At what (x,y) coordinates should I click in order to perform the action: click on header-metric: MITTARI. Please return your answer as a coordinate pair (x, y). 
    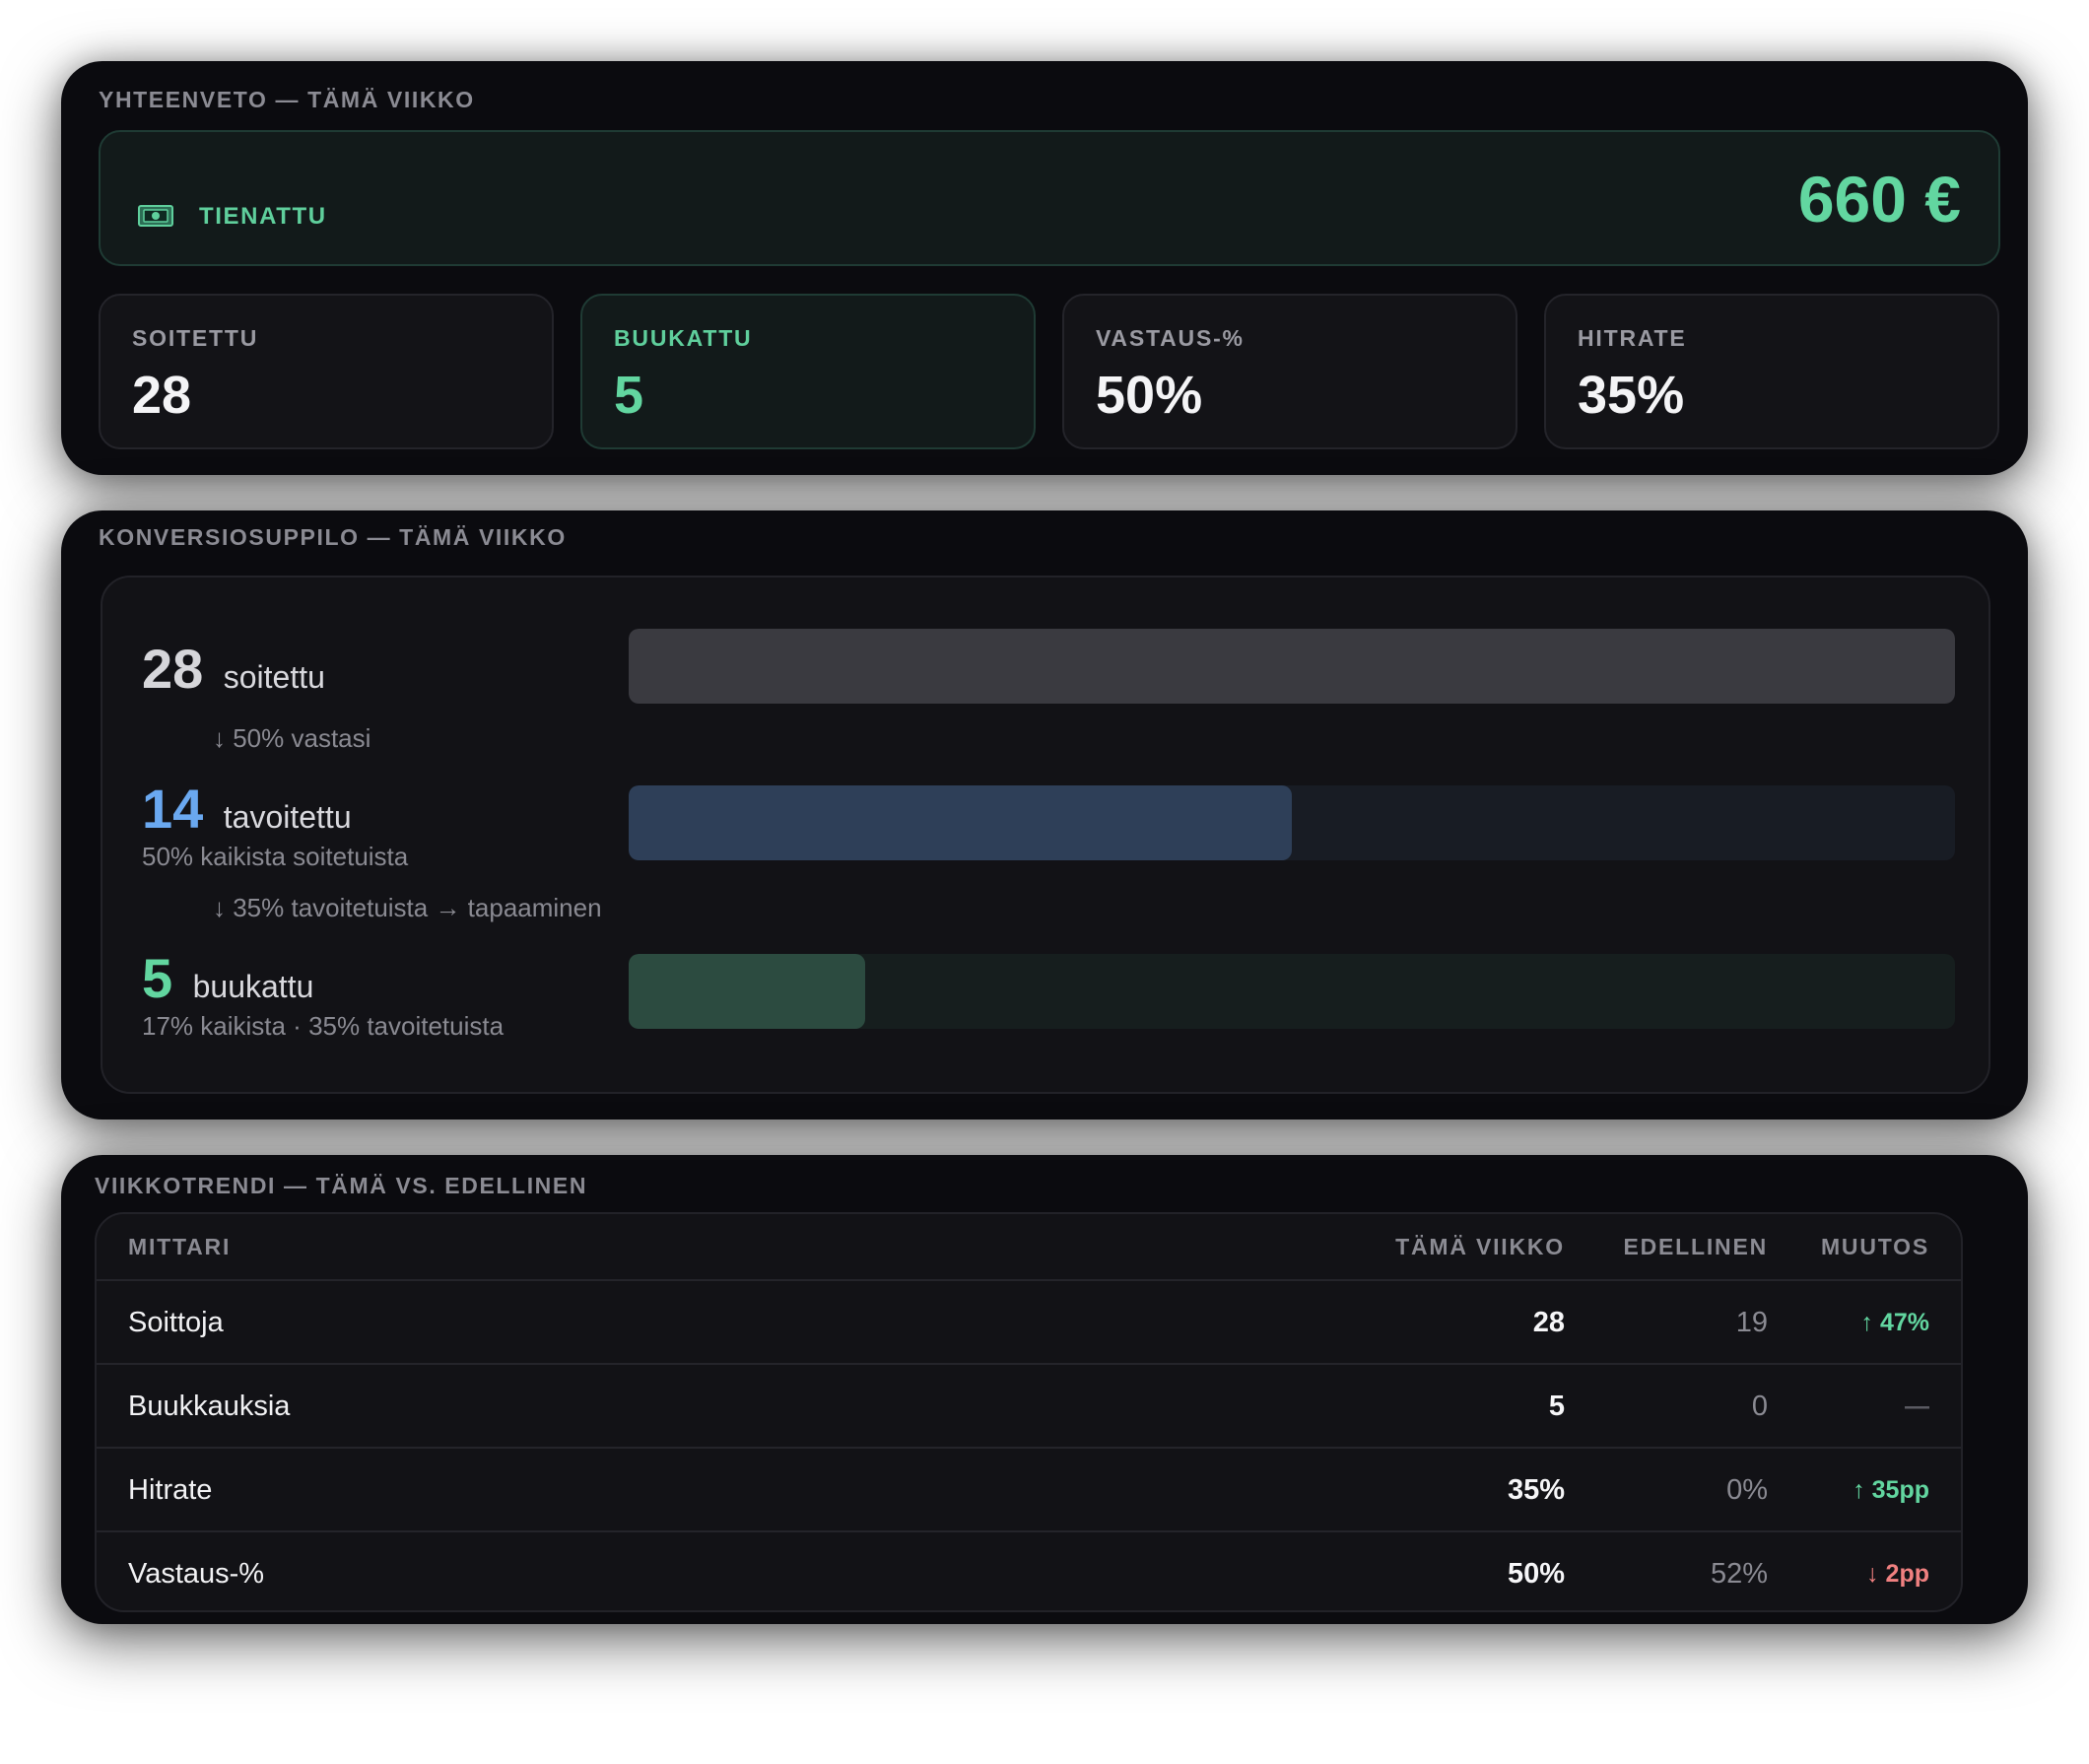
    Looking at the image, I should click on (180, 1246).